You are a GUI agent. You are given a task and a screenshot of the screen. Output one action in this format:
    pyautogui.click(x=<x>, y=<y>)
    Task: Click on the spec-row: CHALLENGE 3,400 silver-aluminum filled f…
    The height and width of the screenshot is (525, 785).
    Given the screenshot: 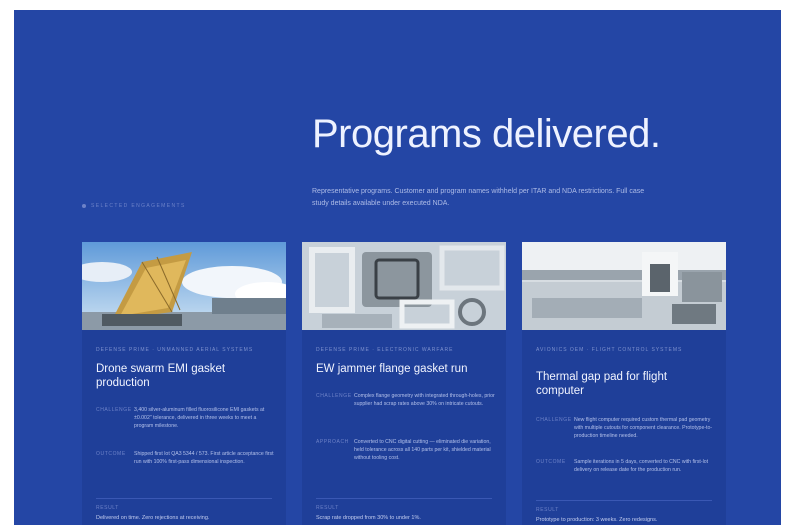 What is the action you would take?
    pyautogui.click(x=186, y=418)
    